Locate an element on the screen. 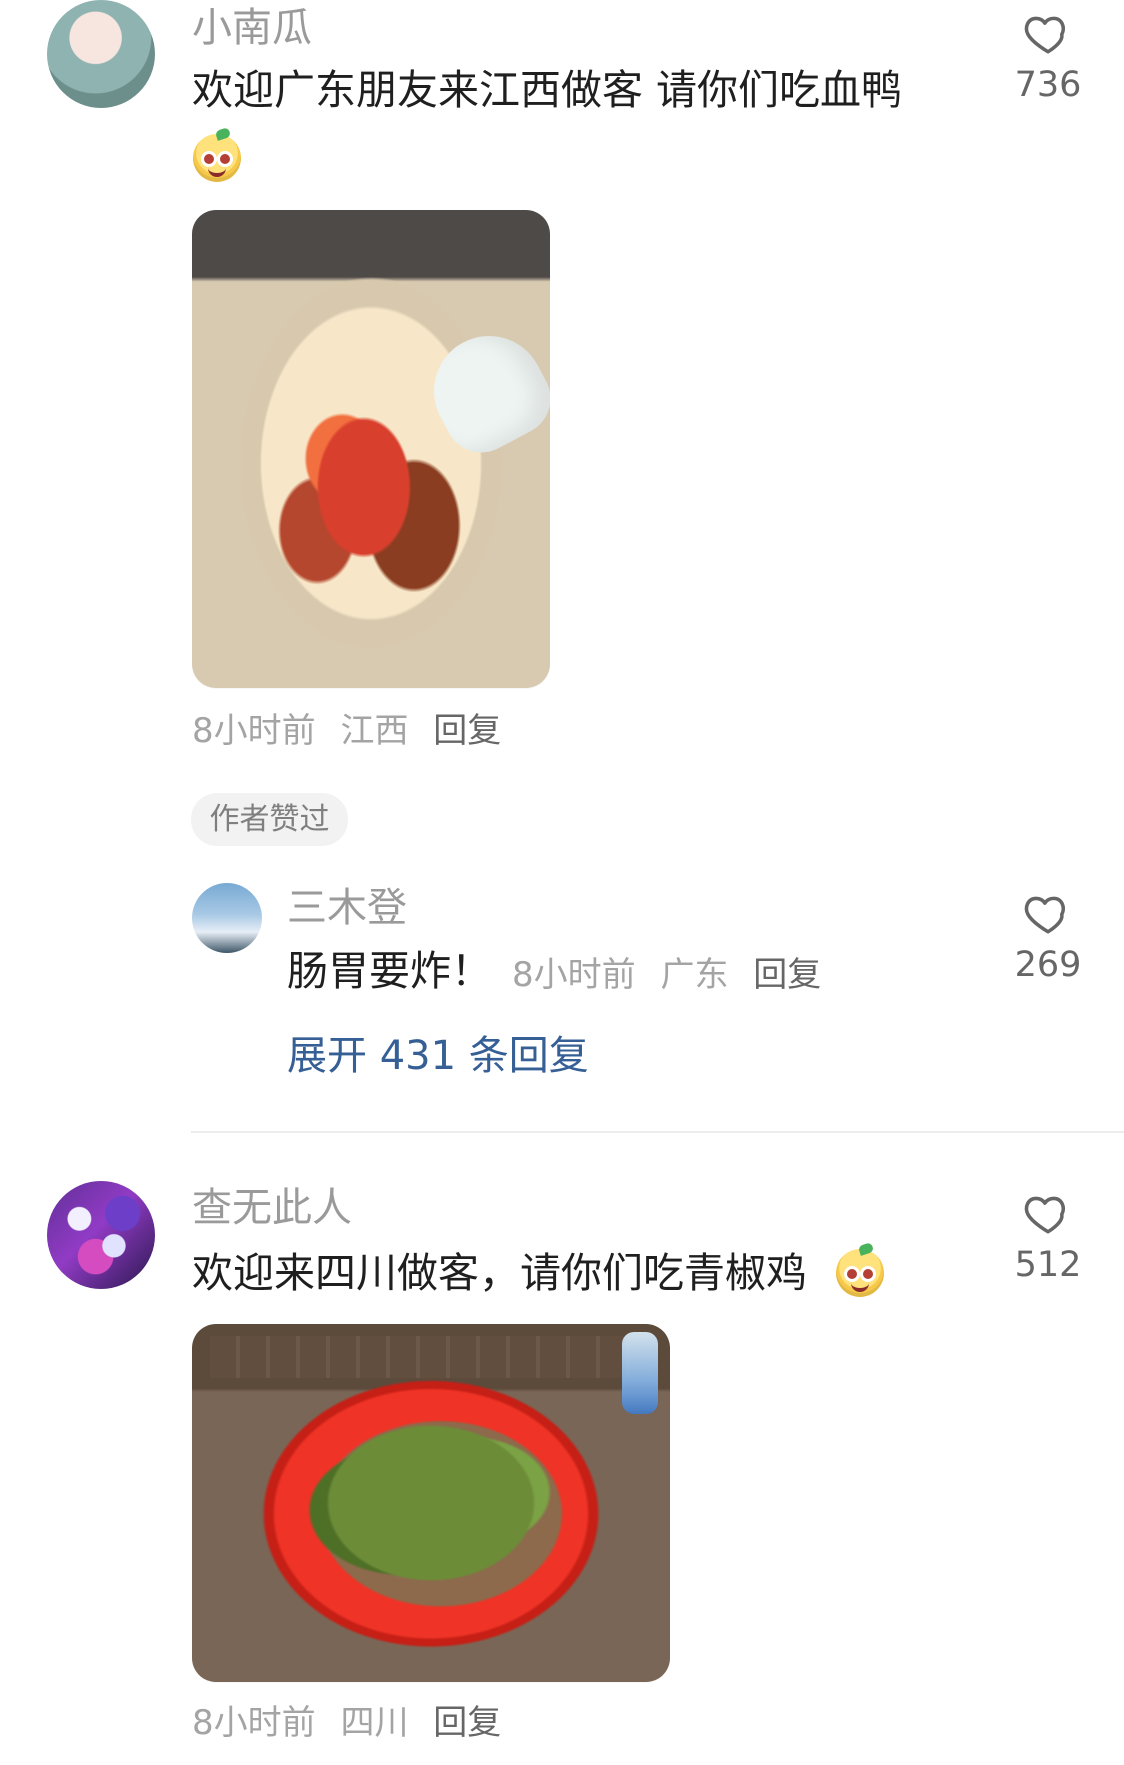 The image size is (1124, 1765). user-avatar-chawucirenn is located at coordinates (101, 1235).